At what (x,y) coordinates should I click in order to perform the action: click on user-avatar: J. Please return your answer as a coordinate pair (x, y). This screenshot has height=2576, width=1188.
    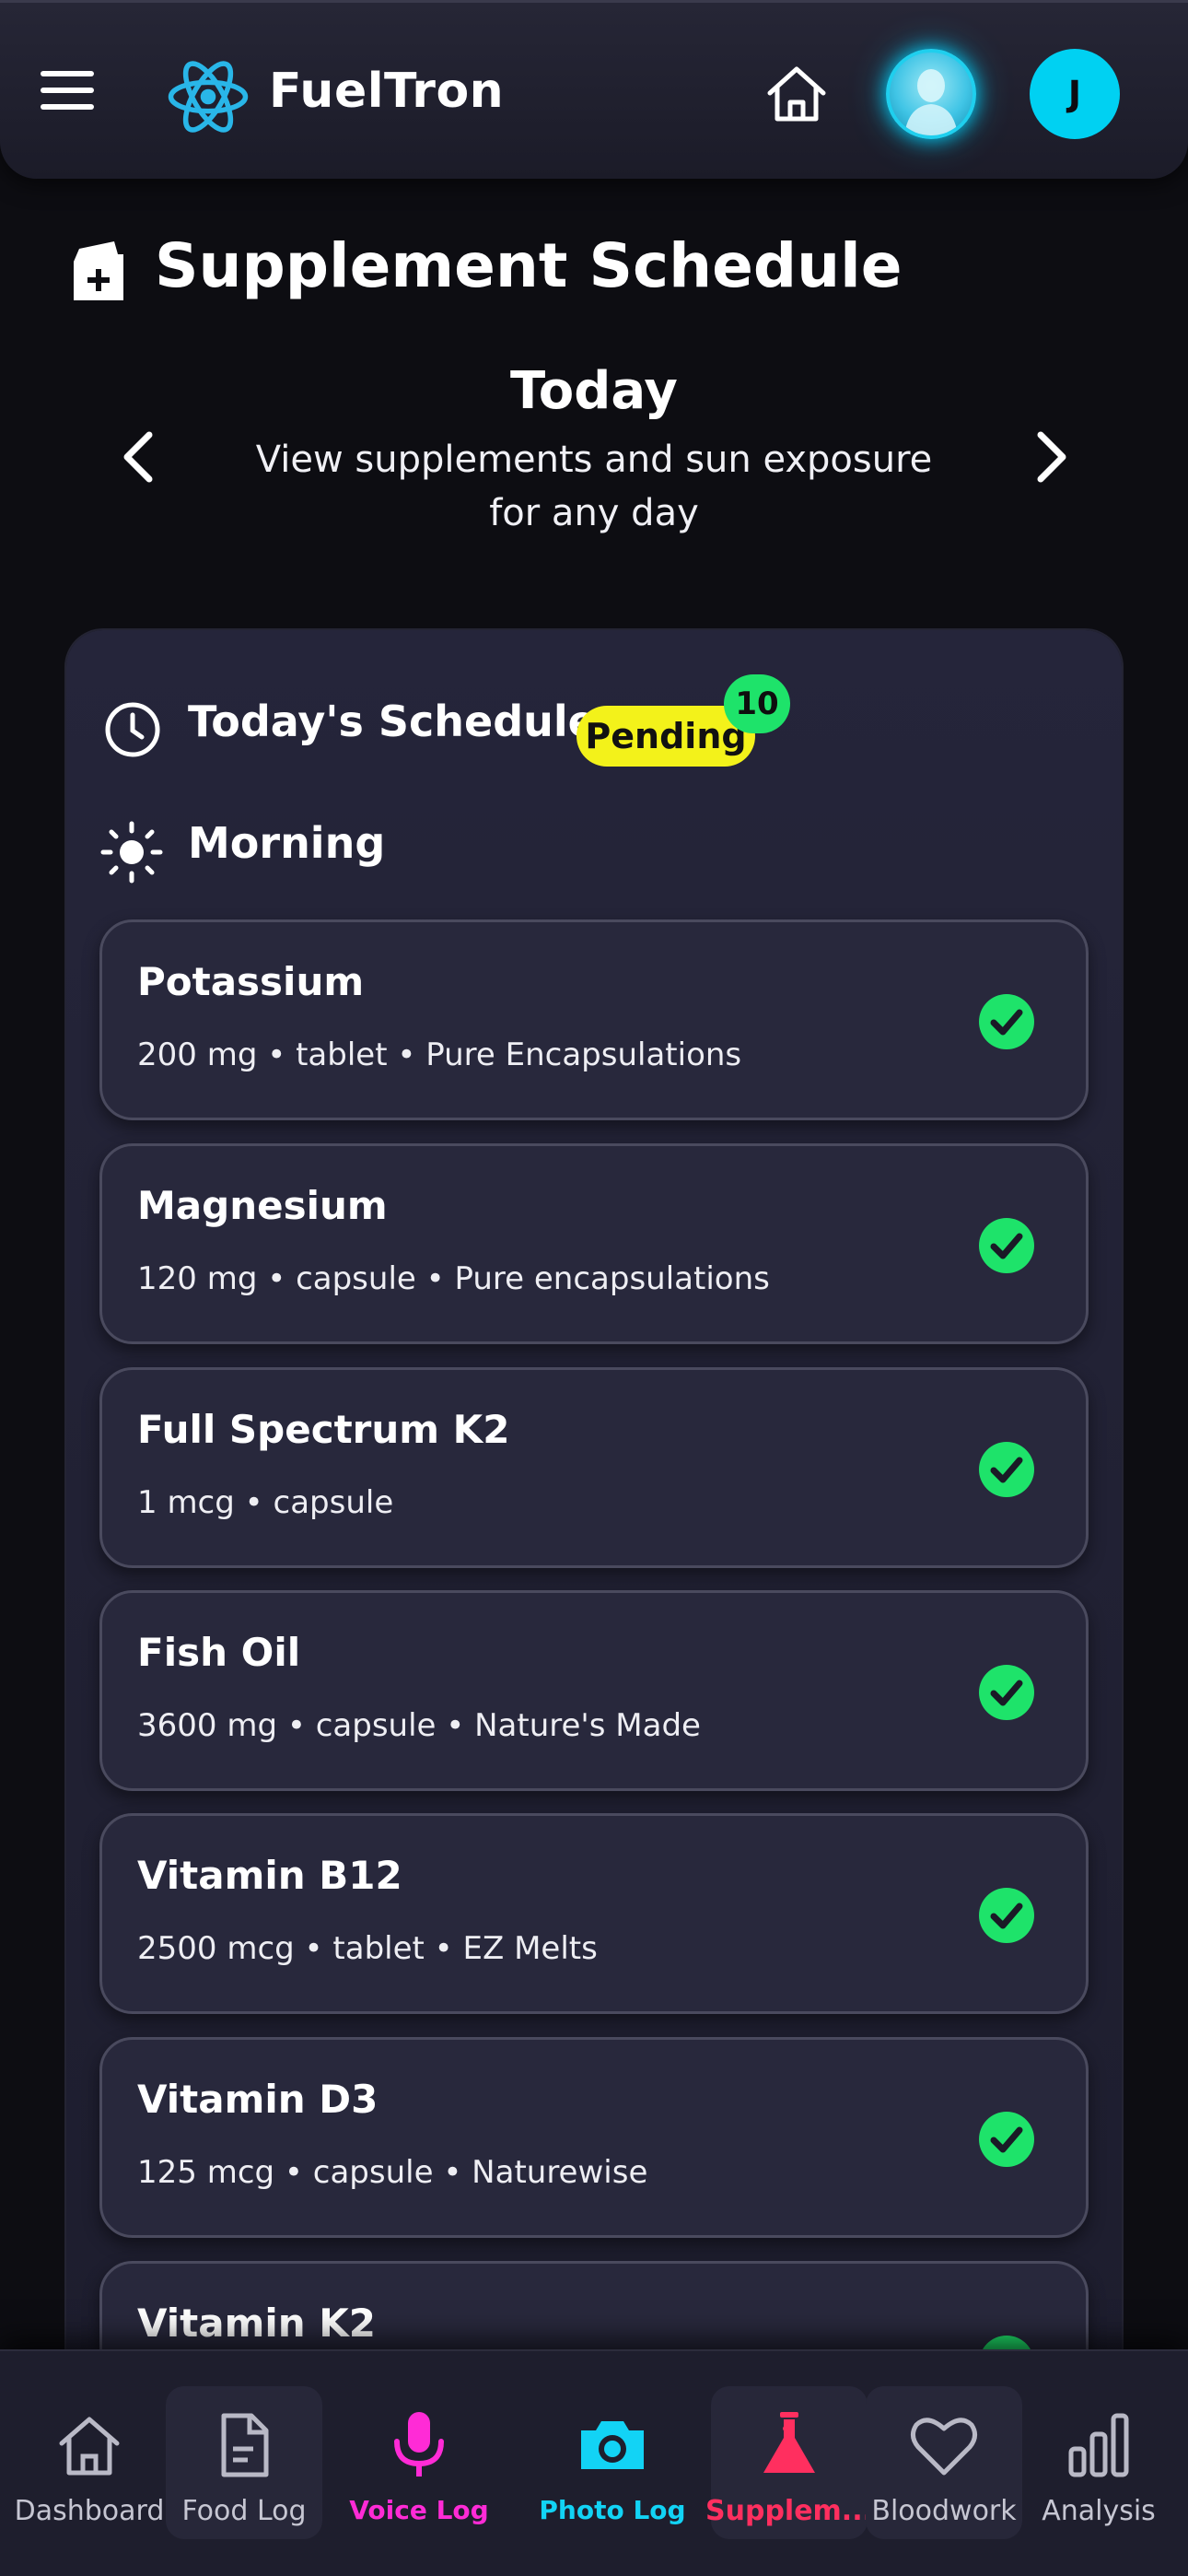
    Looking at the image, I should click on (1075, 94).